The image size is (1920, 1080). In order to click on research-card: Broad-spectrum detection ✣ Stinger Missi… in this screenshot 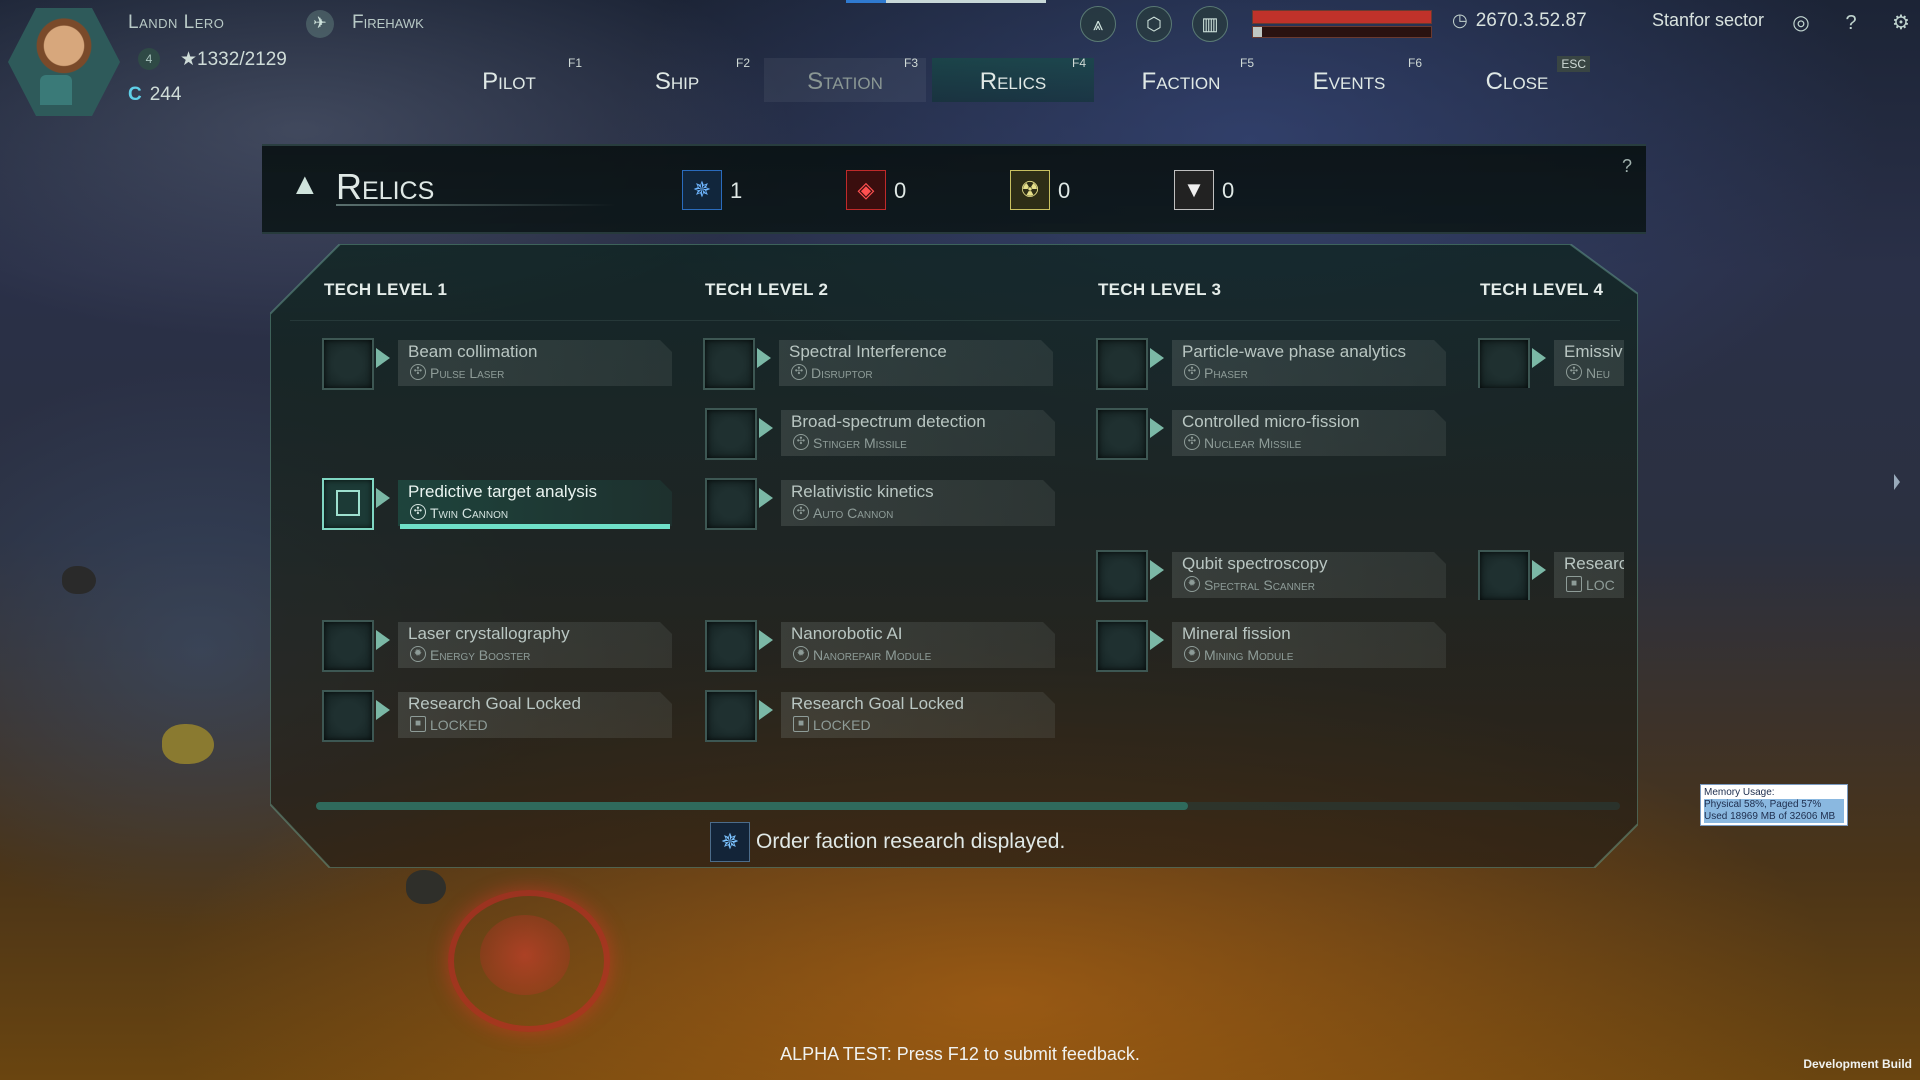, I will do `click(881, 434)`.